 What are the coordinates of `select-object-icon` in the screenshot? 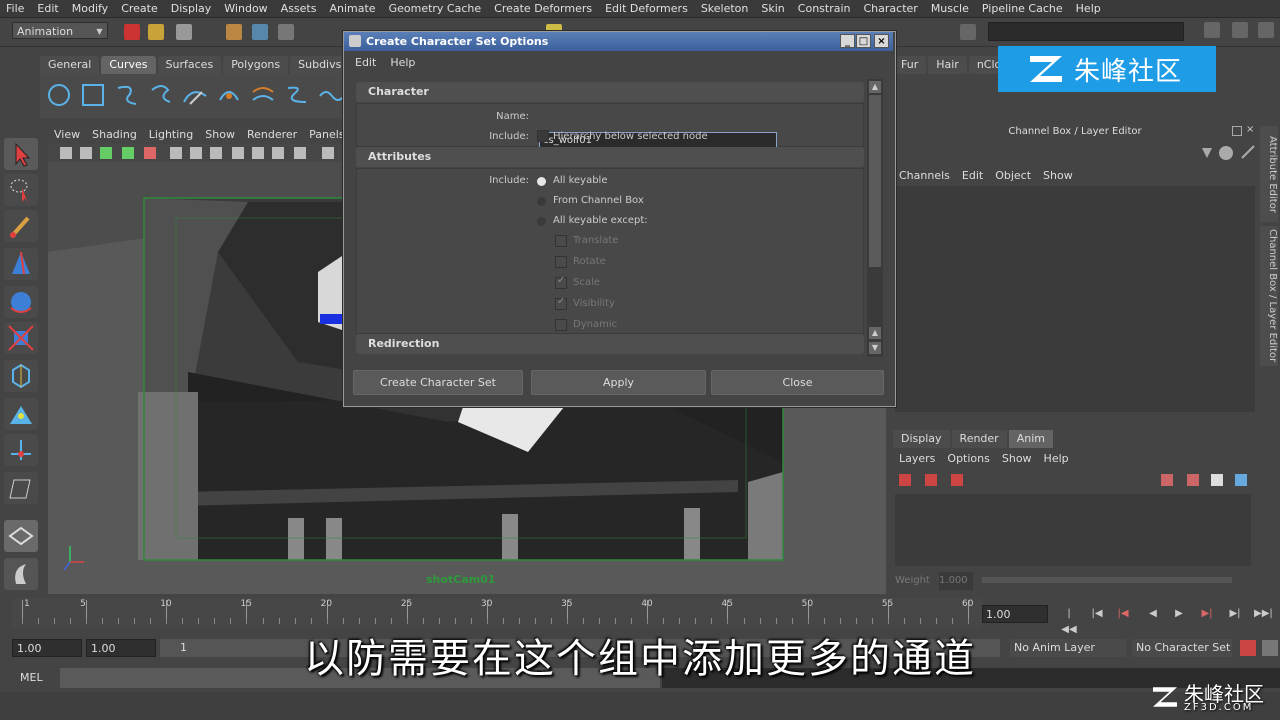 It's located at (260, 32).